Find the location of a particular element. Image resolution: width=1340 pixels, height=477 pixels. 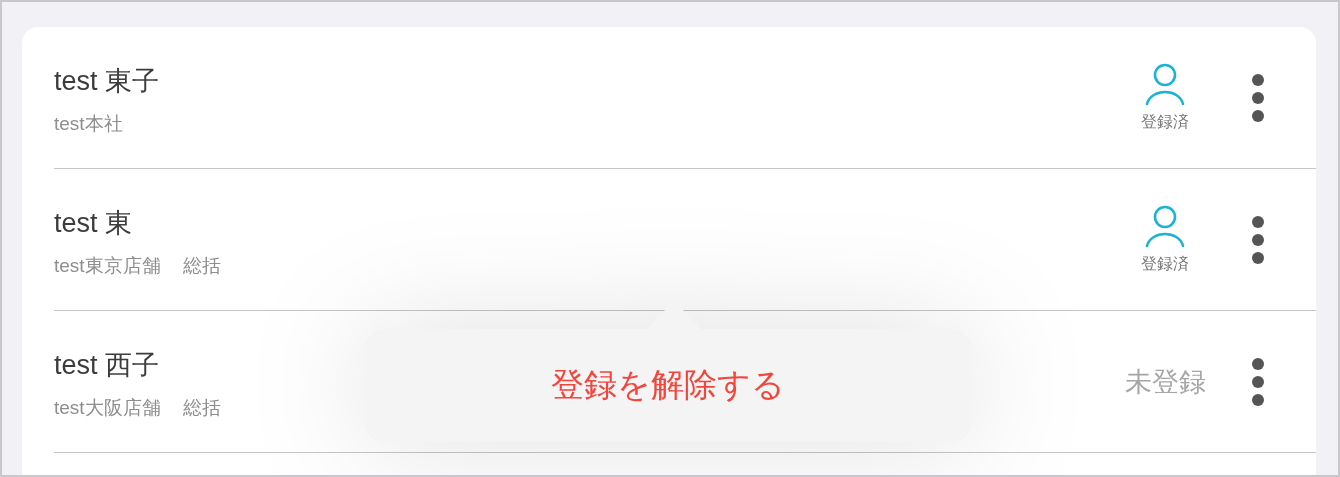

affiliation-text: test東京店舗 is located at coordinates (107, 265).